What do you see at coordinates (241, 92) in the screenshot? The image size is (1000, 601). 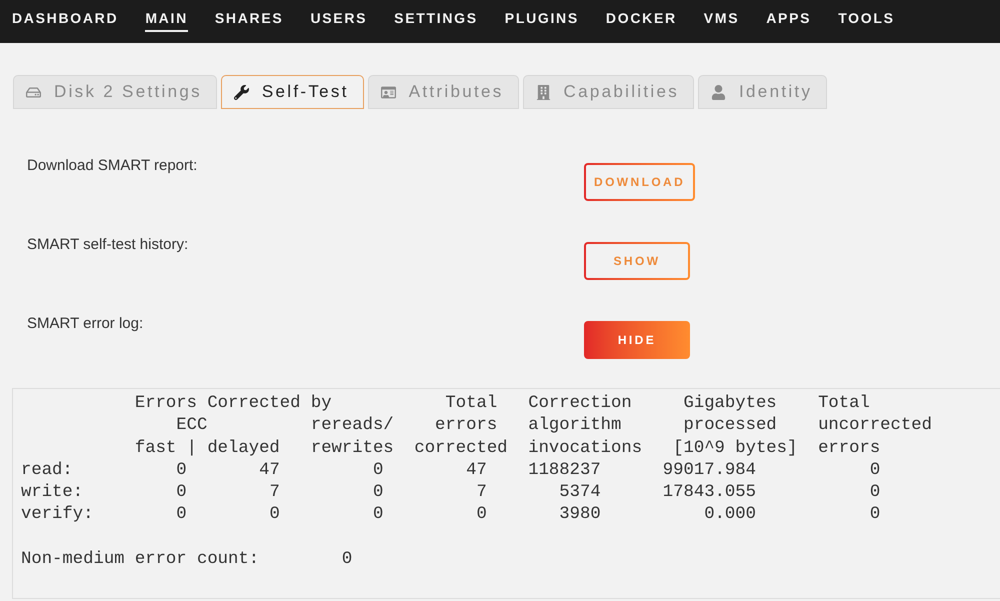 I see `wrench-icon` at bounding box center [241, 92].